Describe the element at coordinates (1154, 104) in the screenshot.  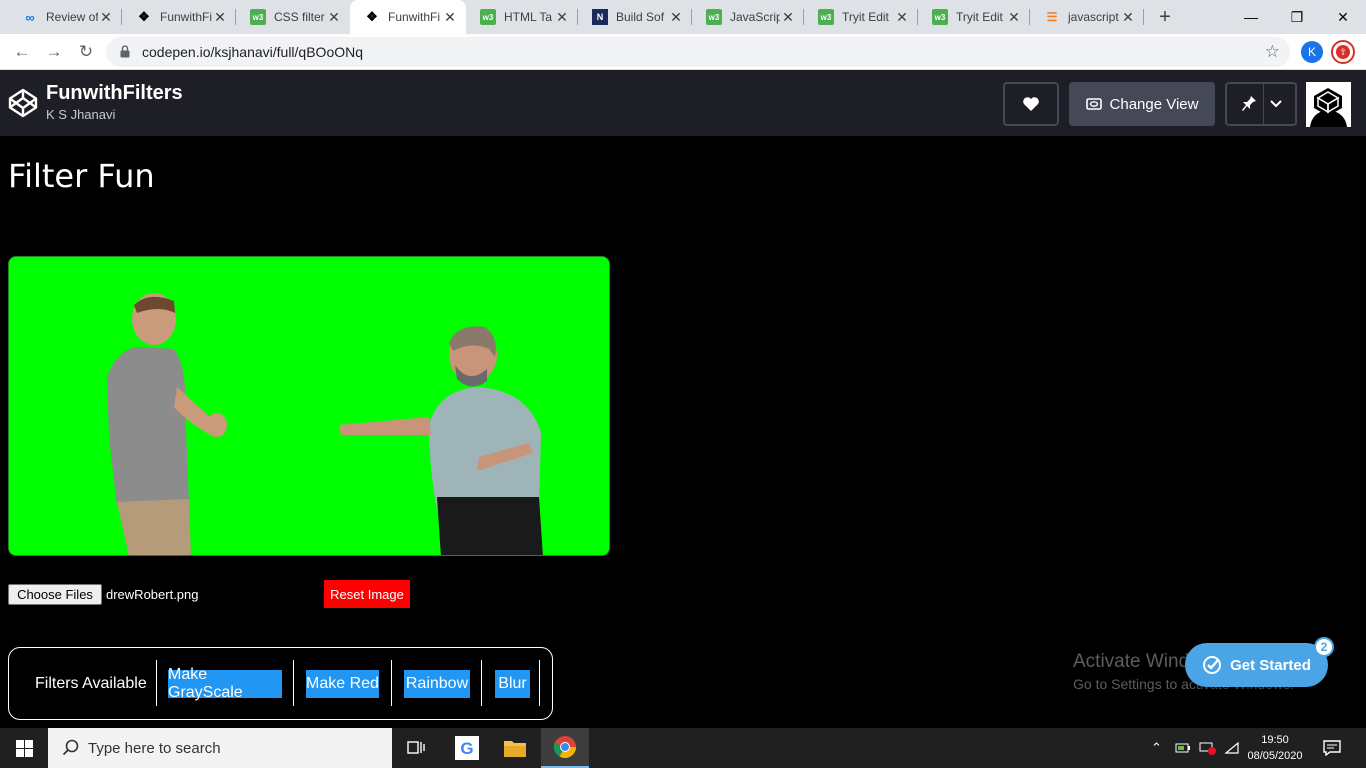
I see `change-view-label: Change View` at that location.